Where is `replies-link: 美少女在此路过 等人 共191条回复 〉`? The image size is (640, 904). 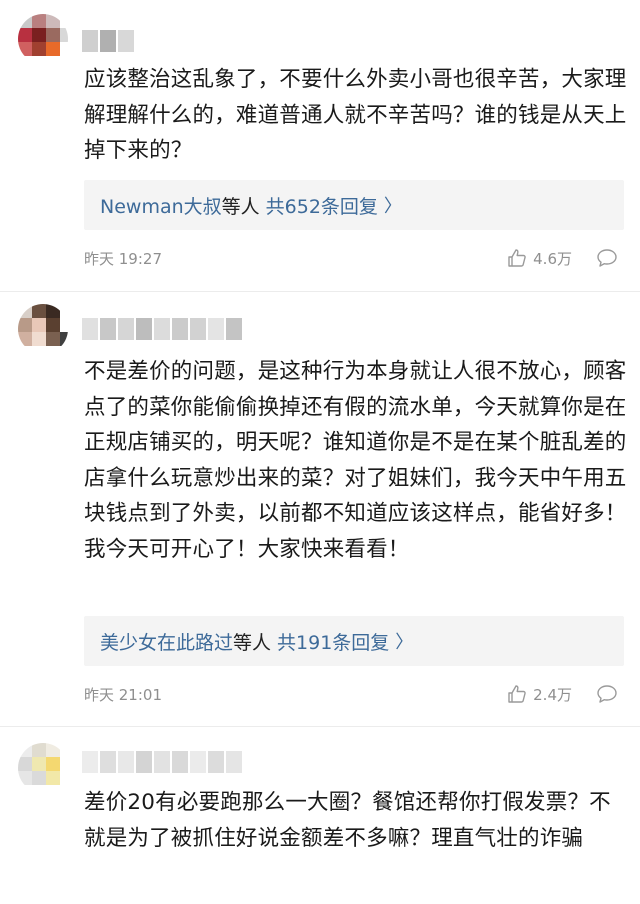 replies-link: 美少女在此路过 等人 共191条回复 〉 is located at coordinates (354, 641).